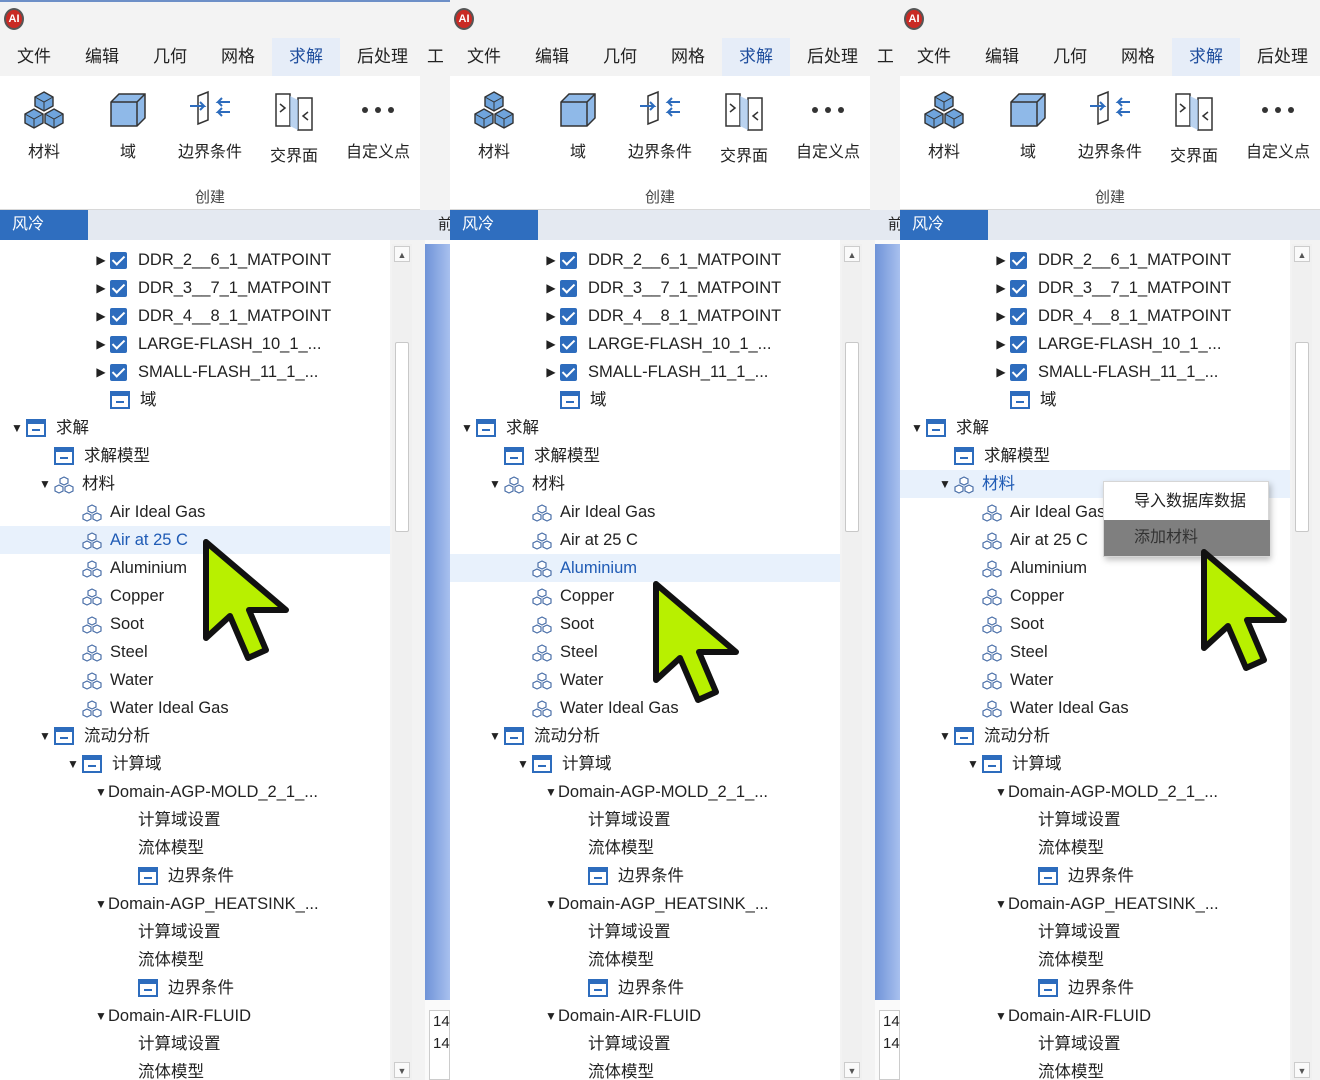 Image resolution: width=1320 pixels, height=1080 pixels. What do you see at coordinates (578, 132) in the screenshot?
I see `ribbon-button-1: 域` at bounding box center [578, 132].